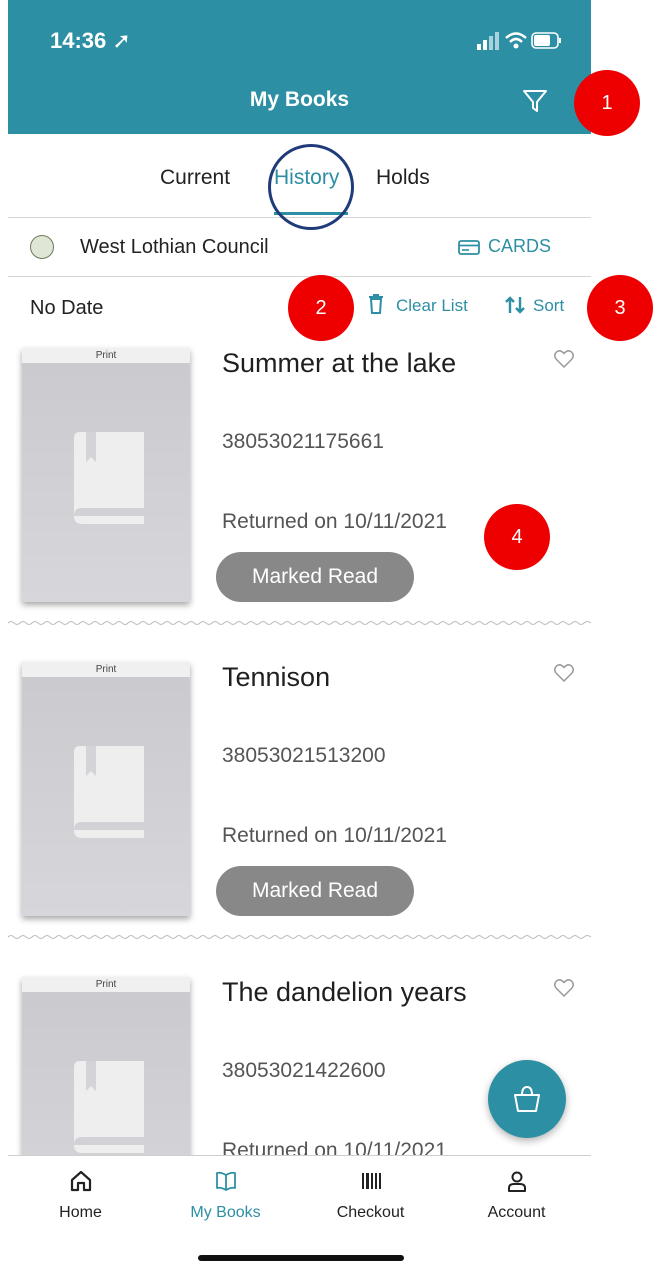 The width and height of the screenshot is (655, 1266). I want to click on user-icon, so click(517, 1181).